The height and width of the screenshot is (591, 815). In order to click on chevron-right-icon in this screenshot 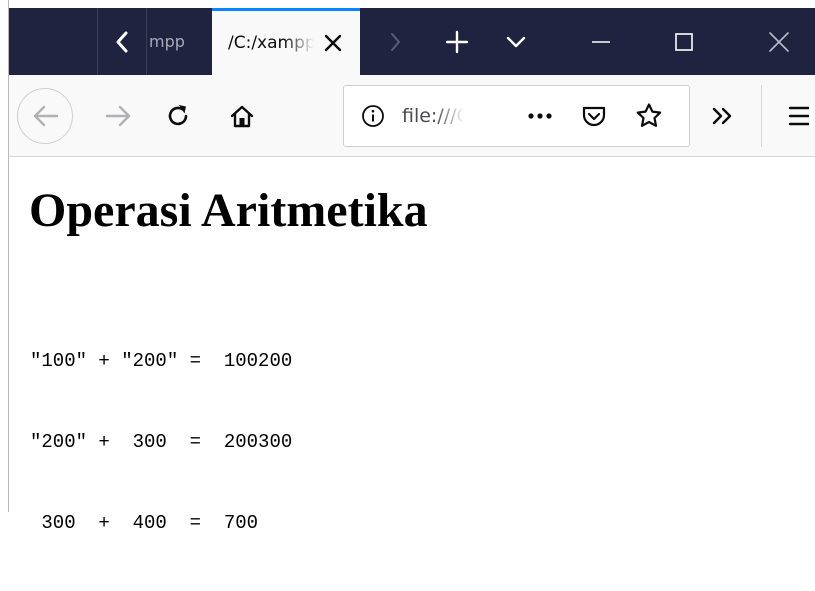, I will do `click(395, 42)`.